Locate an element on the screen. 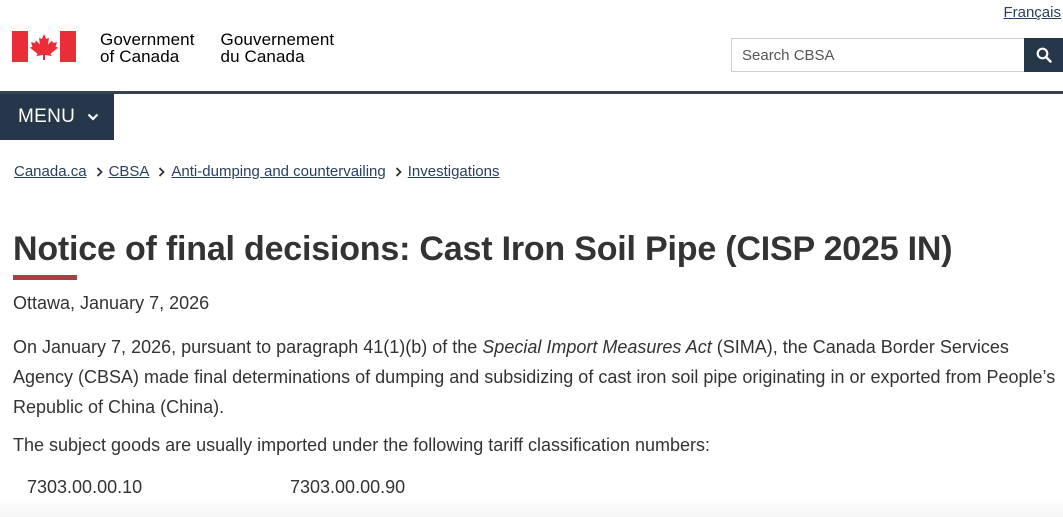  search-button is located at coordinates (1043, 55).